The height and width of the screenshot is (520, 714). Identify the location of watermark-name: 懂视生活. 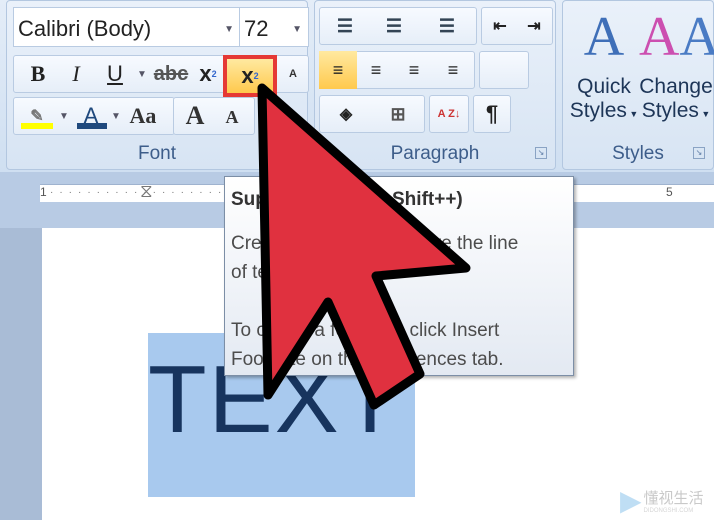
(673, 498).